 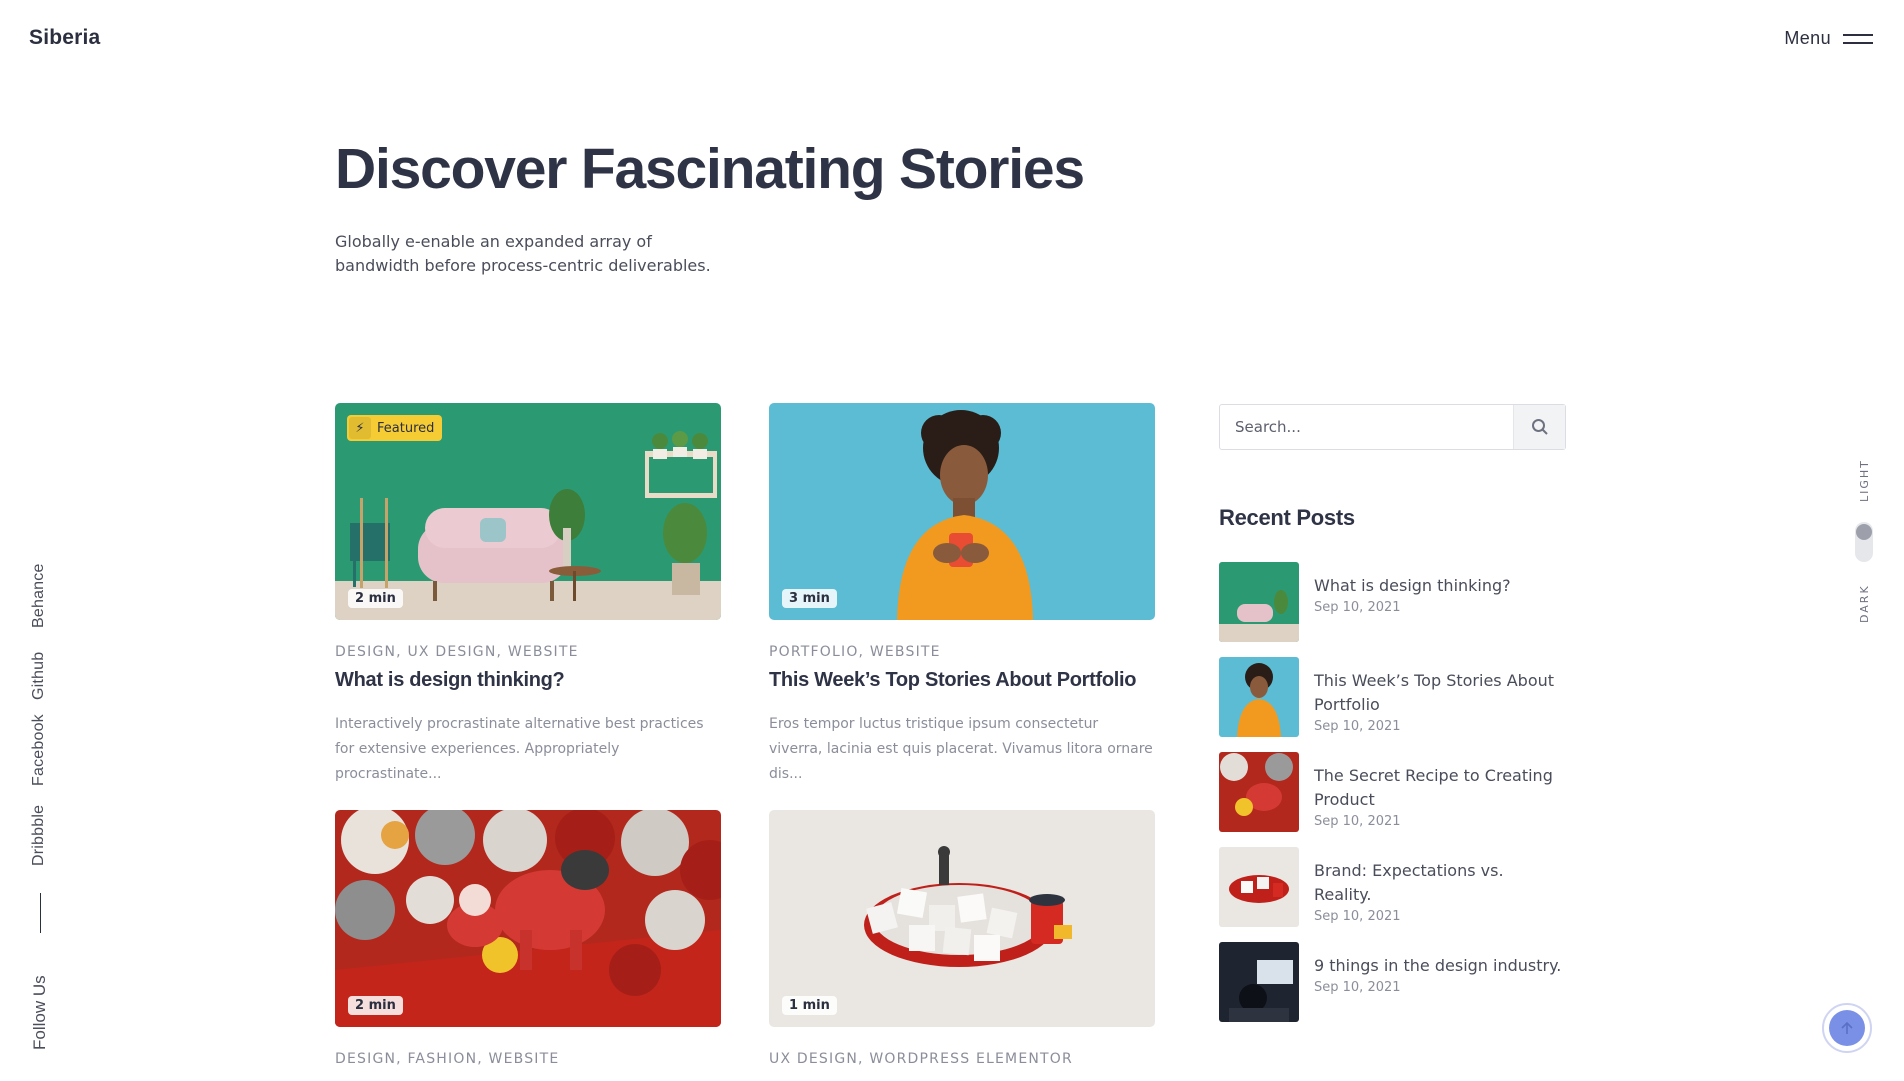 I want to click on featured-label: Featured, so click(x=406, y=428).